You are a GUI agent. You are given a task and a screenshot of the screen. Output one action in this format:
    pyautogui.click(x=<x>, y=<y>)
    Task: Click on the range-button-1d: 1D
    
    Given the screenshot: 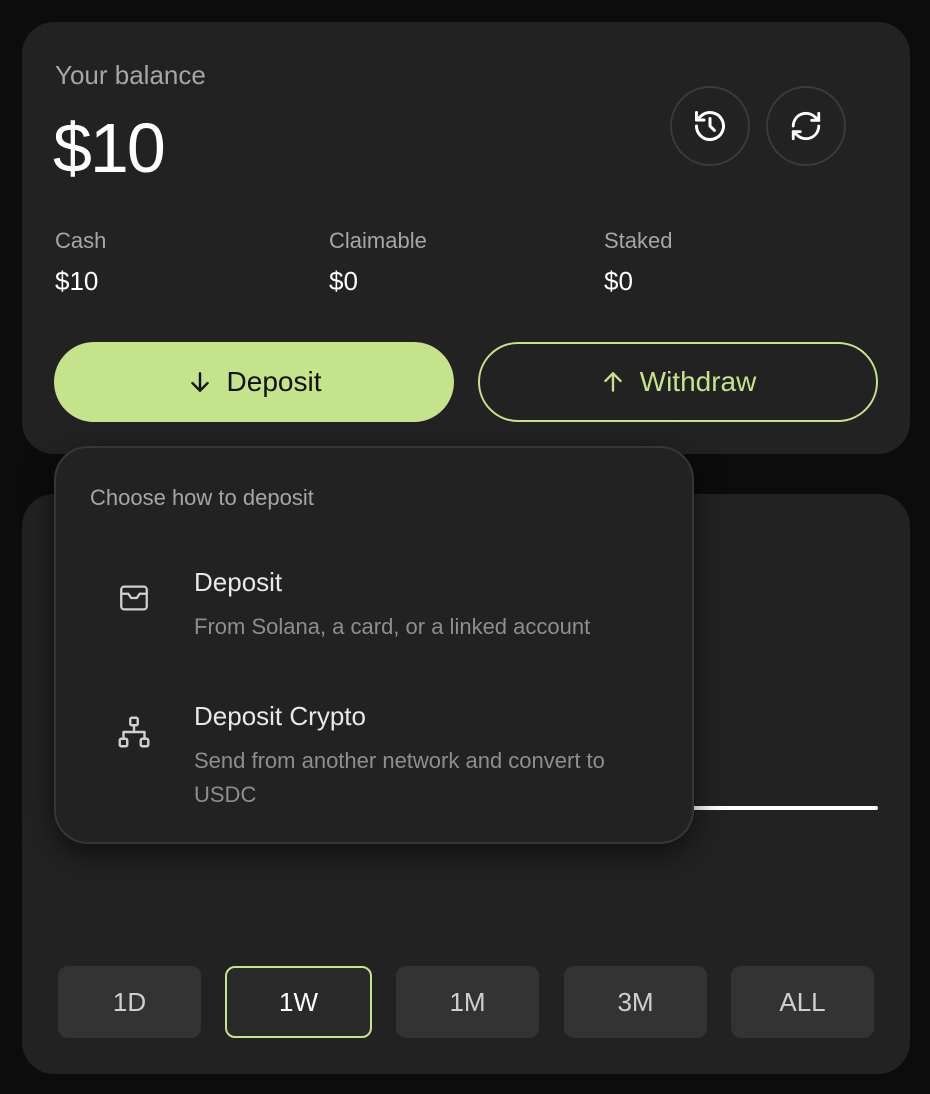 What is the action you would take?
    pyautogui.click(x=129, y=1002)
    